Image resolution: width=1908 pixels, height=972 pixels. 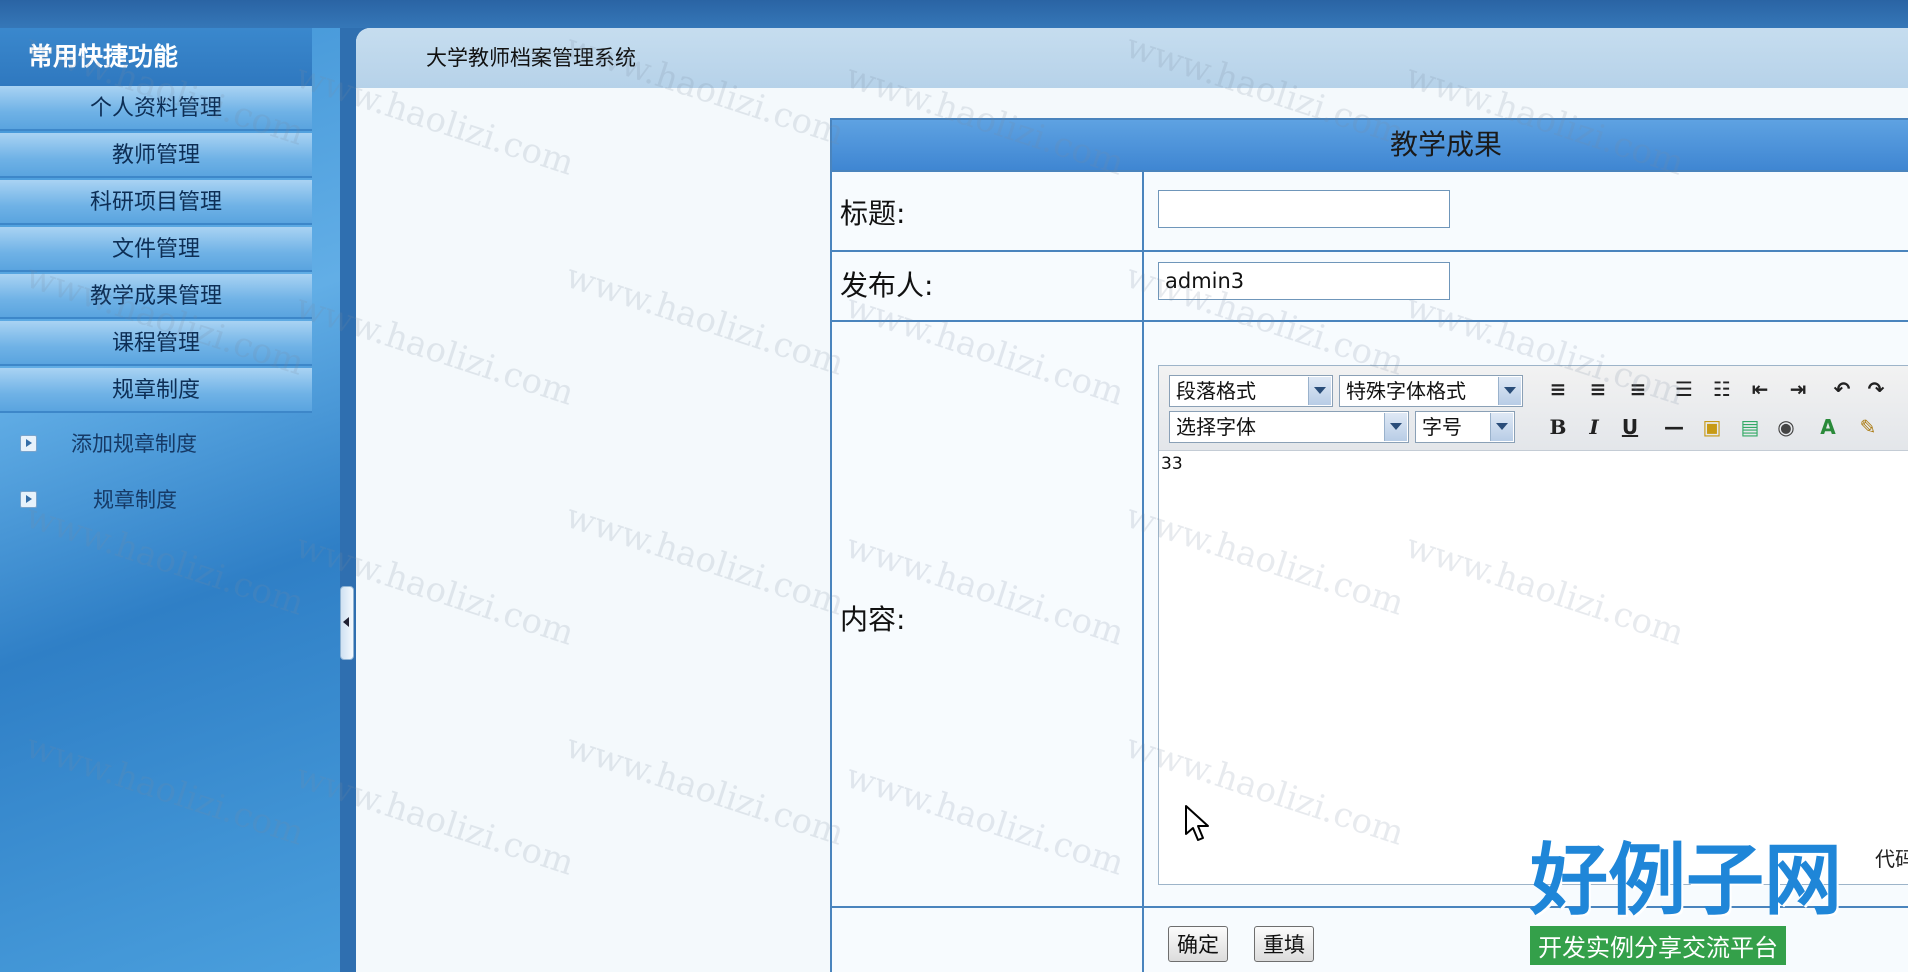 What do you see at coordinates (156, 57) in the screenshot?
I see `sidebar-title: 常用快捷功能` at bounding box center [156, 57].